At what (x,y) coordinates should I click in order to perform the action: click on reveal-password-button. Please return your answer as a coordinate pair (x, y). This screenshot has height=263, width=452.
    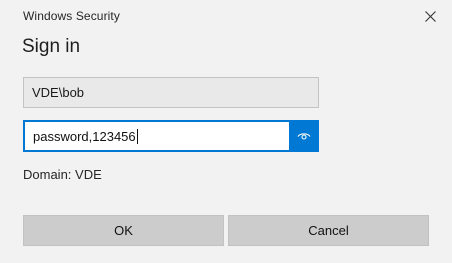
    Looking at the image, I should click on (304, 136).